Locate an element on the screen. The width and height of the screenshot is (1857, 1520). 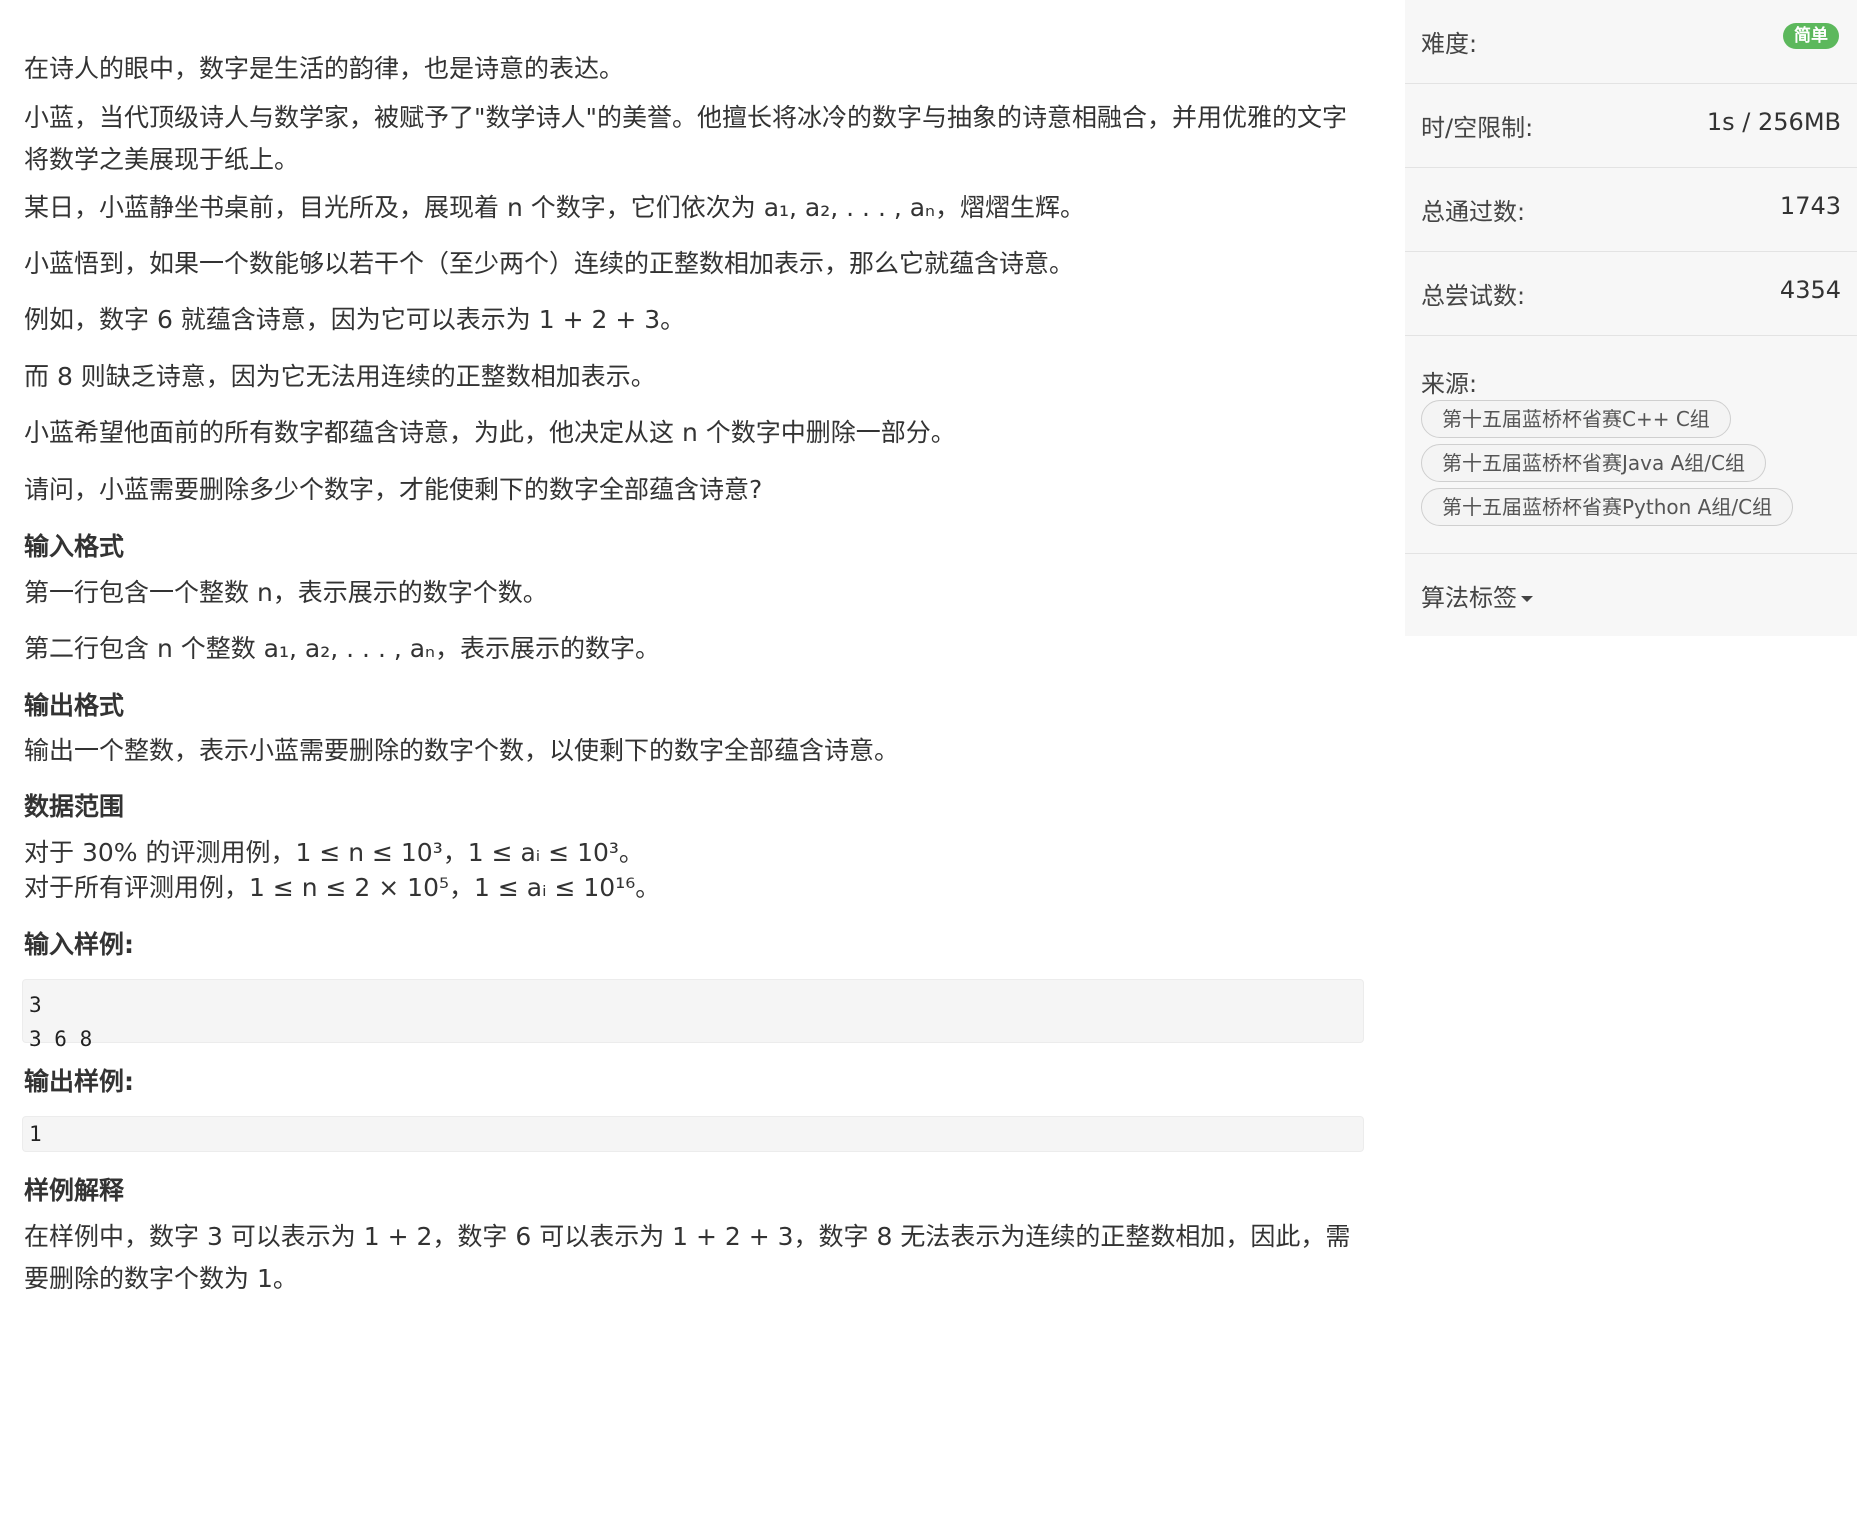
sample-input-title: 输入样例: is located at coordinates (79, 944).